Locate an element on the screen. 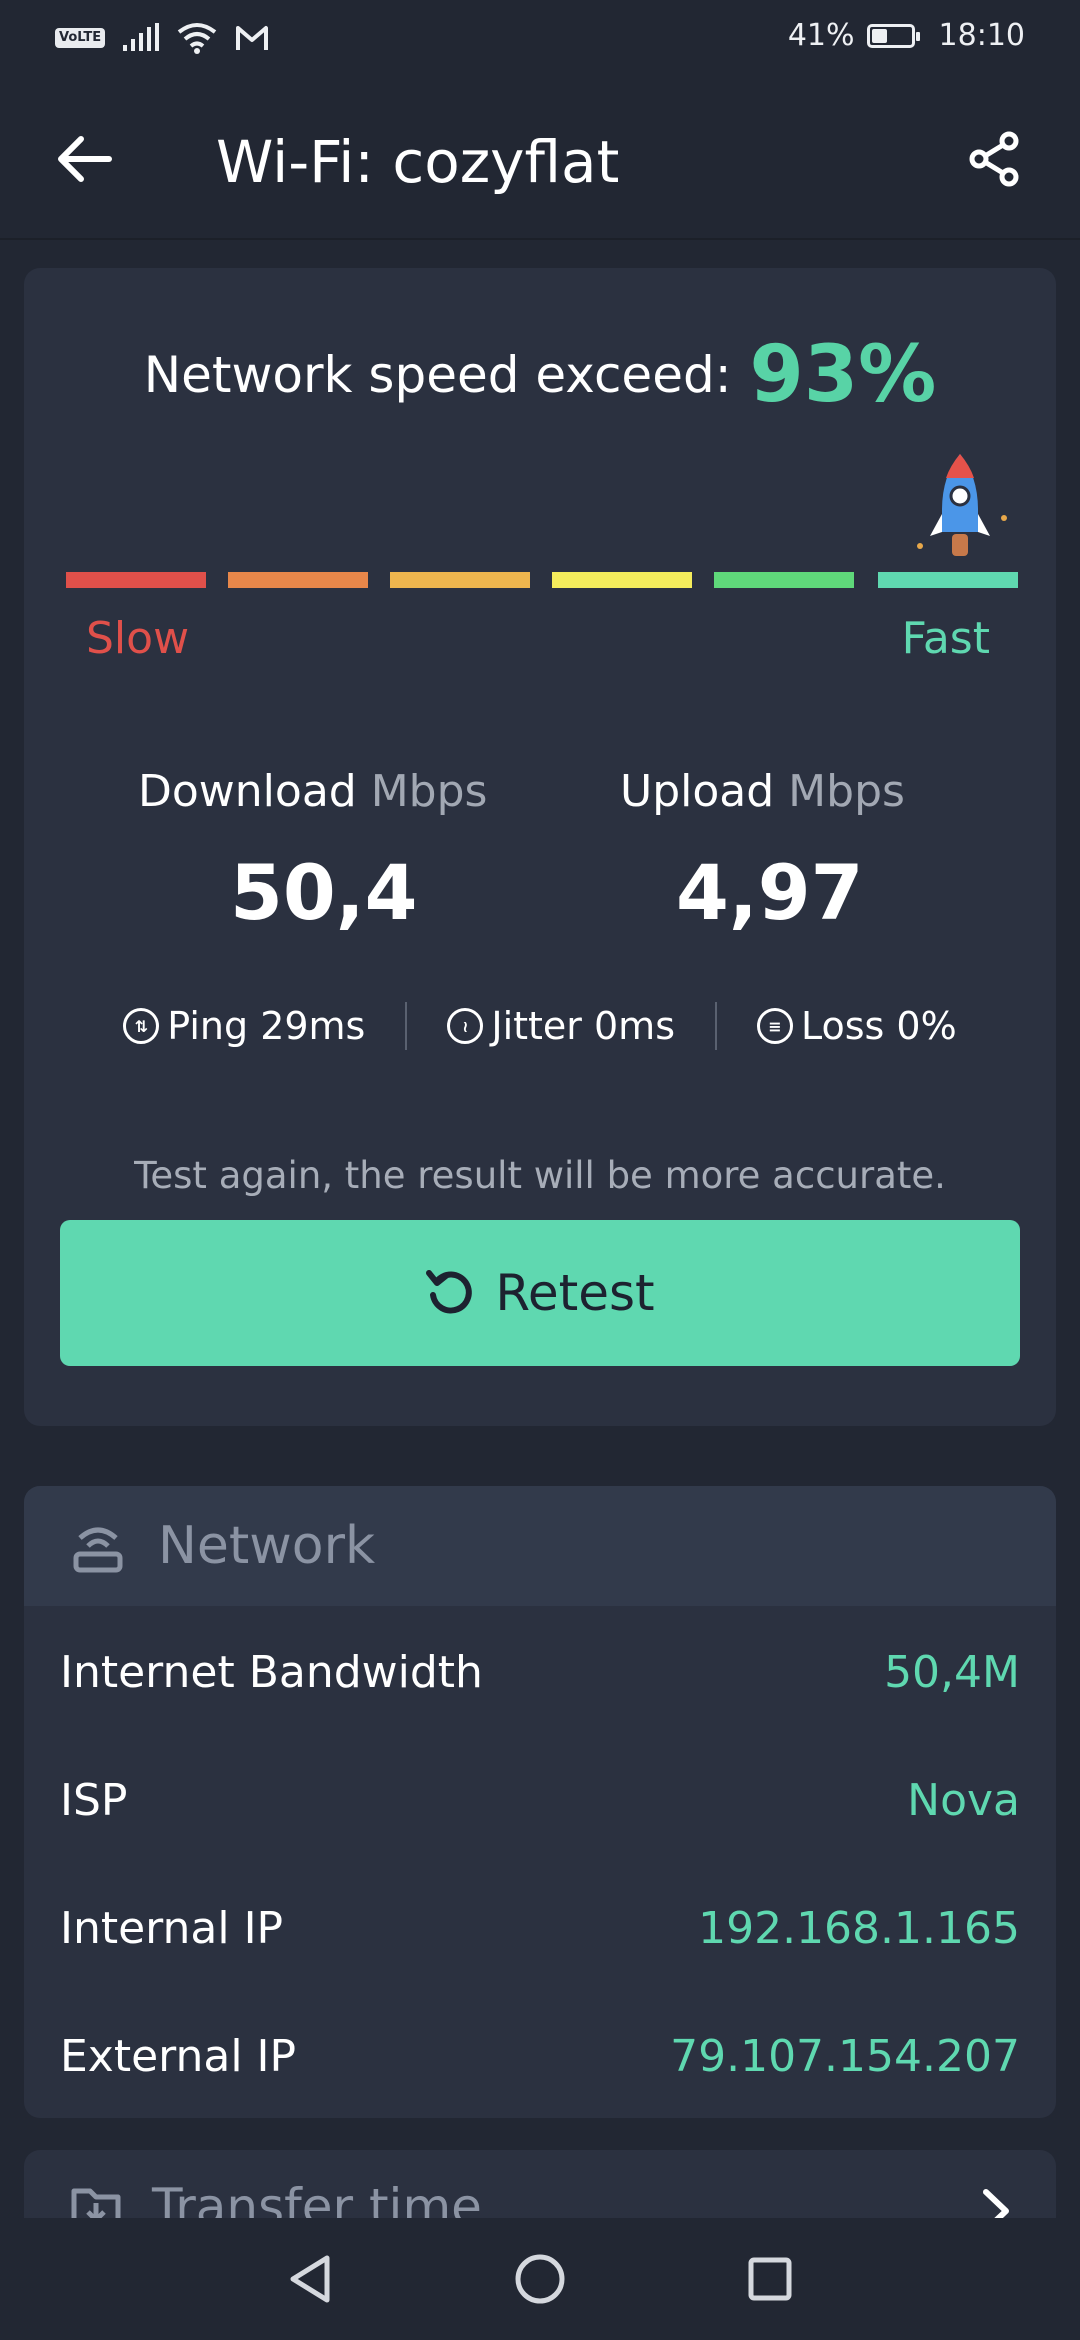  nav-home-button is located at coordinates (540, 2279).